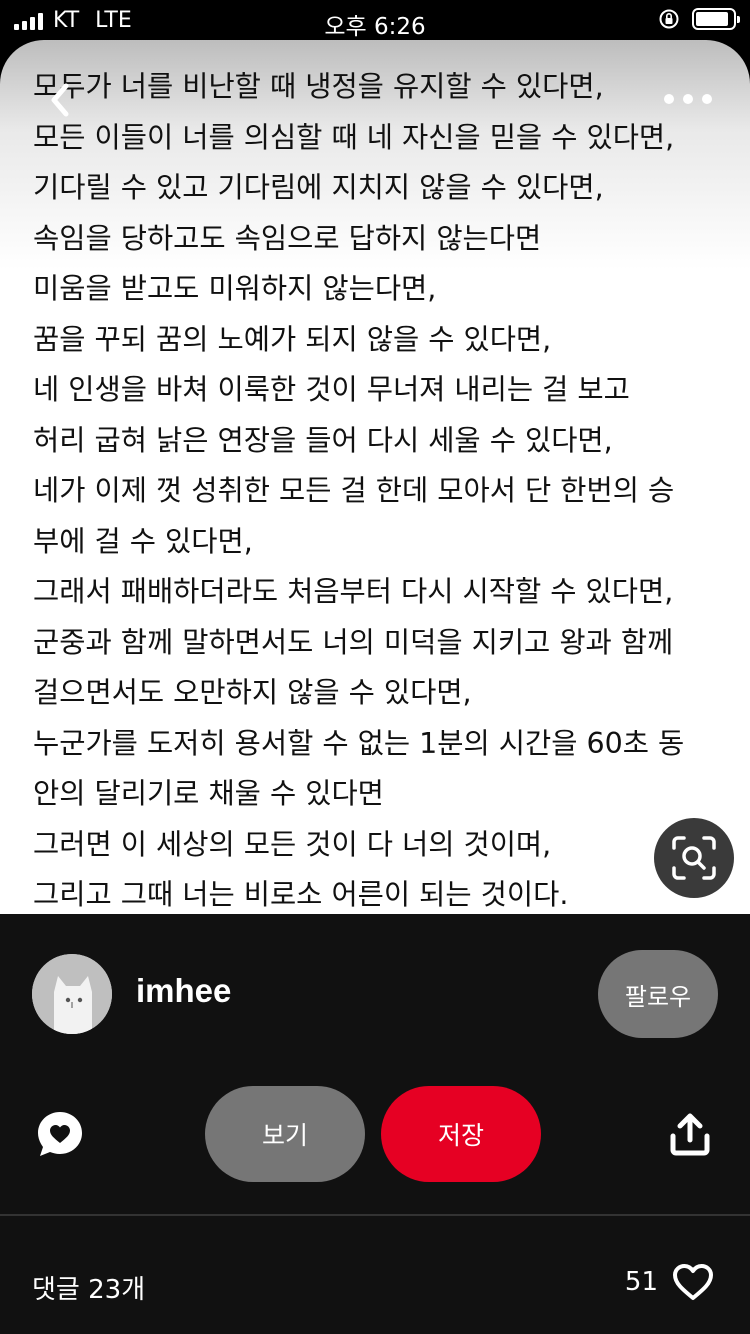  I want to click on comments-link: 댓글 23개, so click(88, 1287).